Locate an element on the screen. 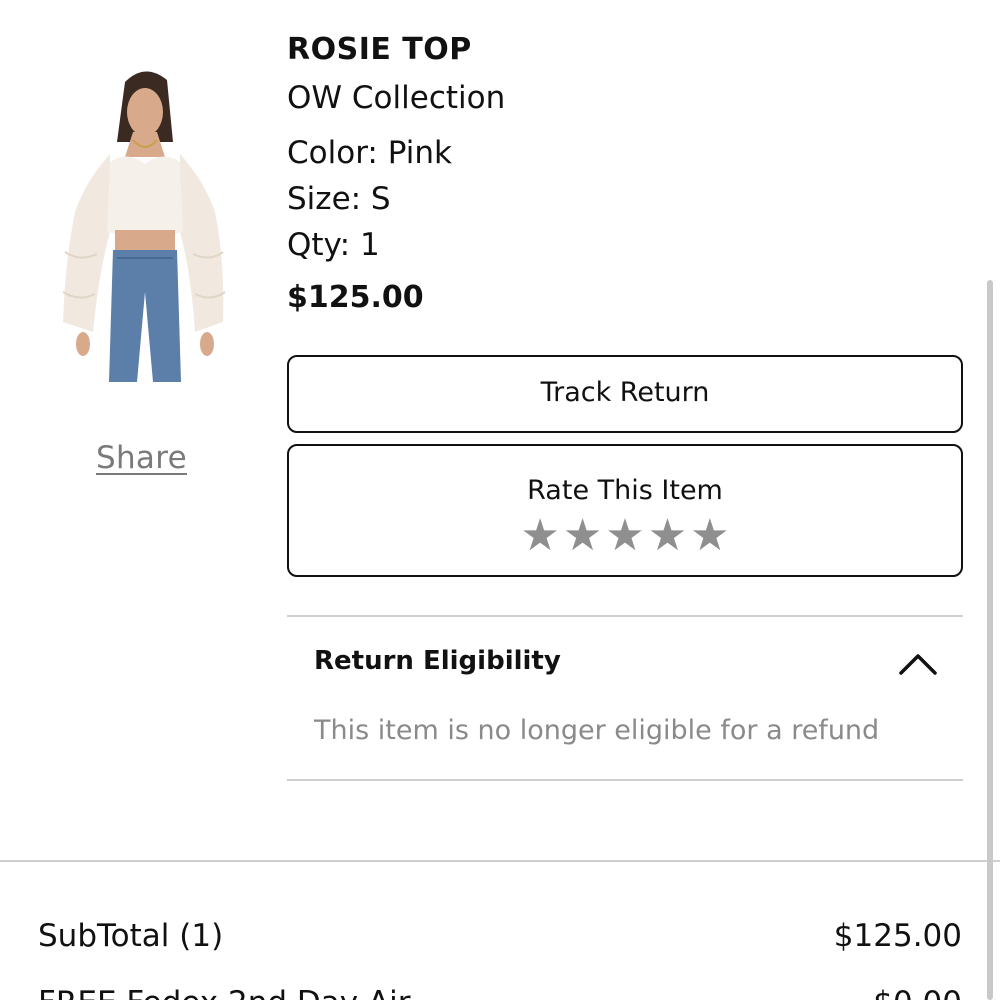 This screenshot has height=1000, width=1000. product-color: Color: Pink is located at coordinates (369, 153).